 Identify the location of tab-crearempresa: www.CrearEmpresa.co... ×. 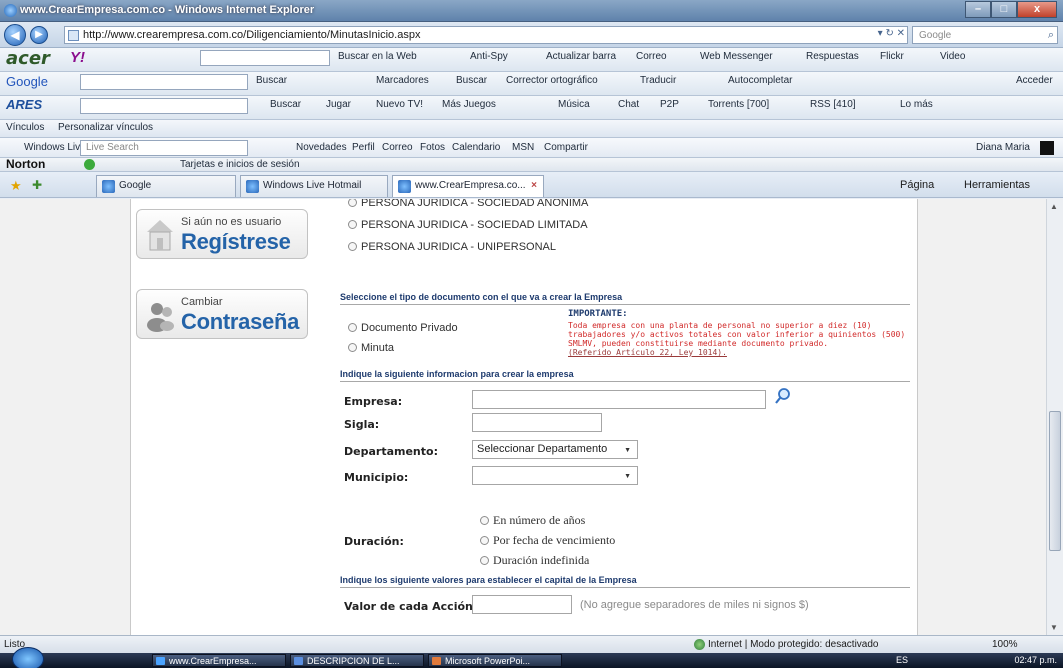
(468, 186).